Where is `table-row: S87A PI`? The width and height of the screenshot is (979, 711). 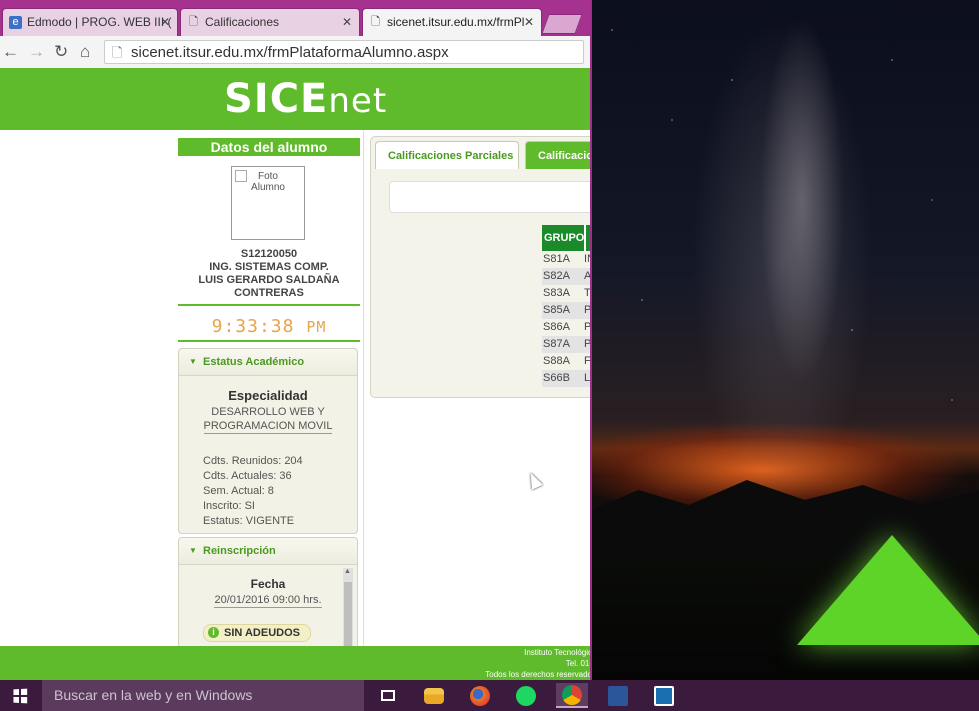
table-row: S87A PI is located at coordinates (567, 344).